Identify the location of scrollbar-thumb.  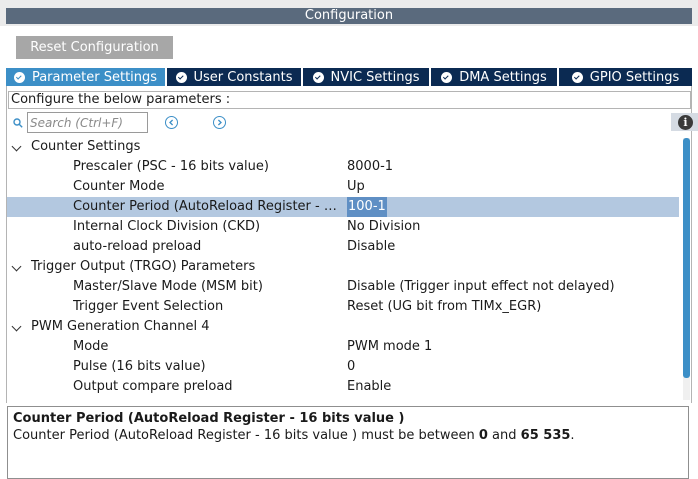
(686, 258).